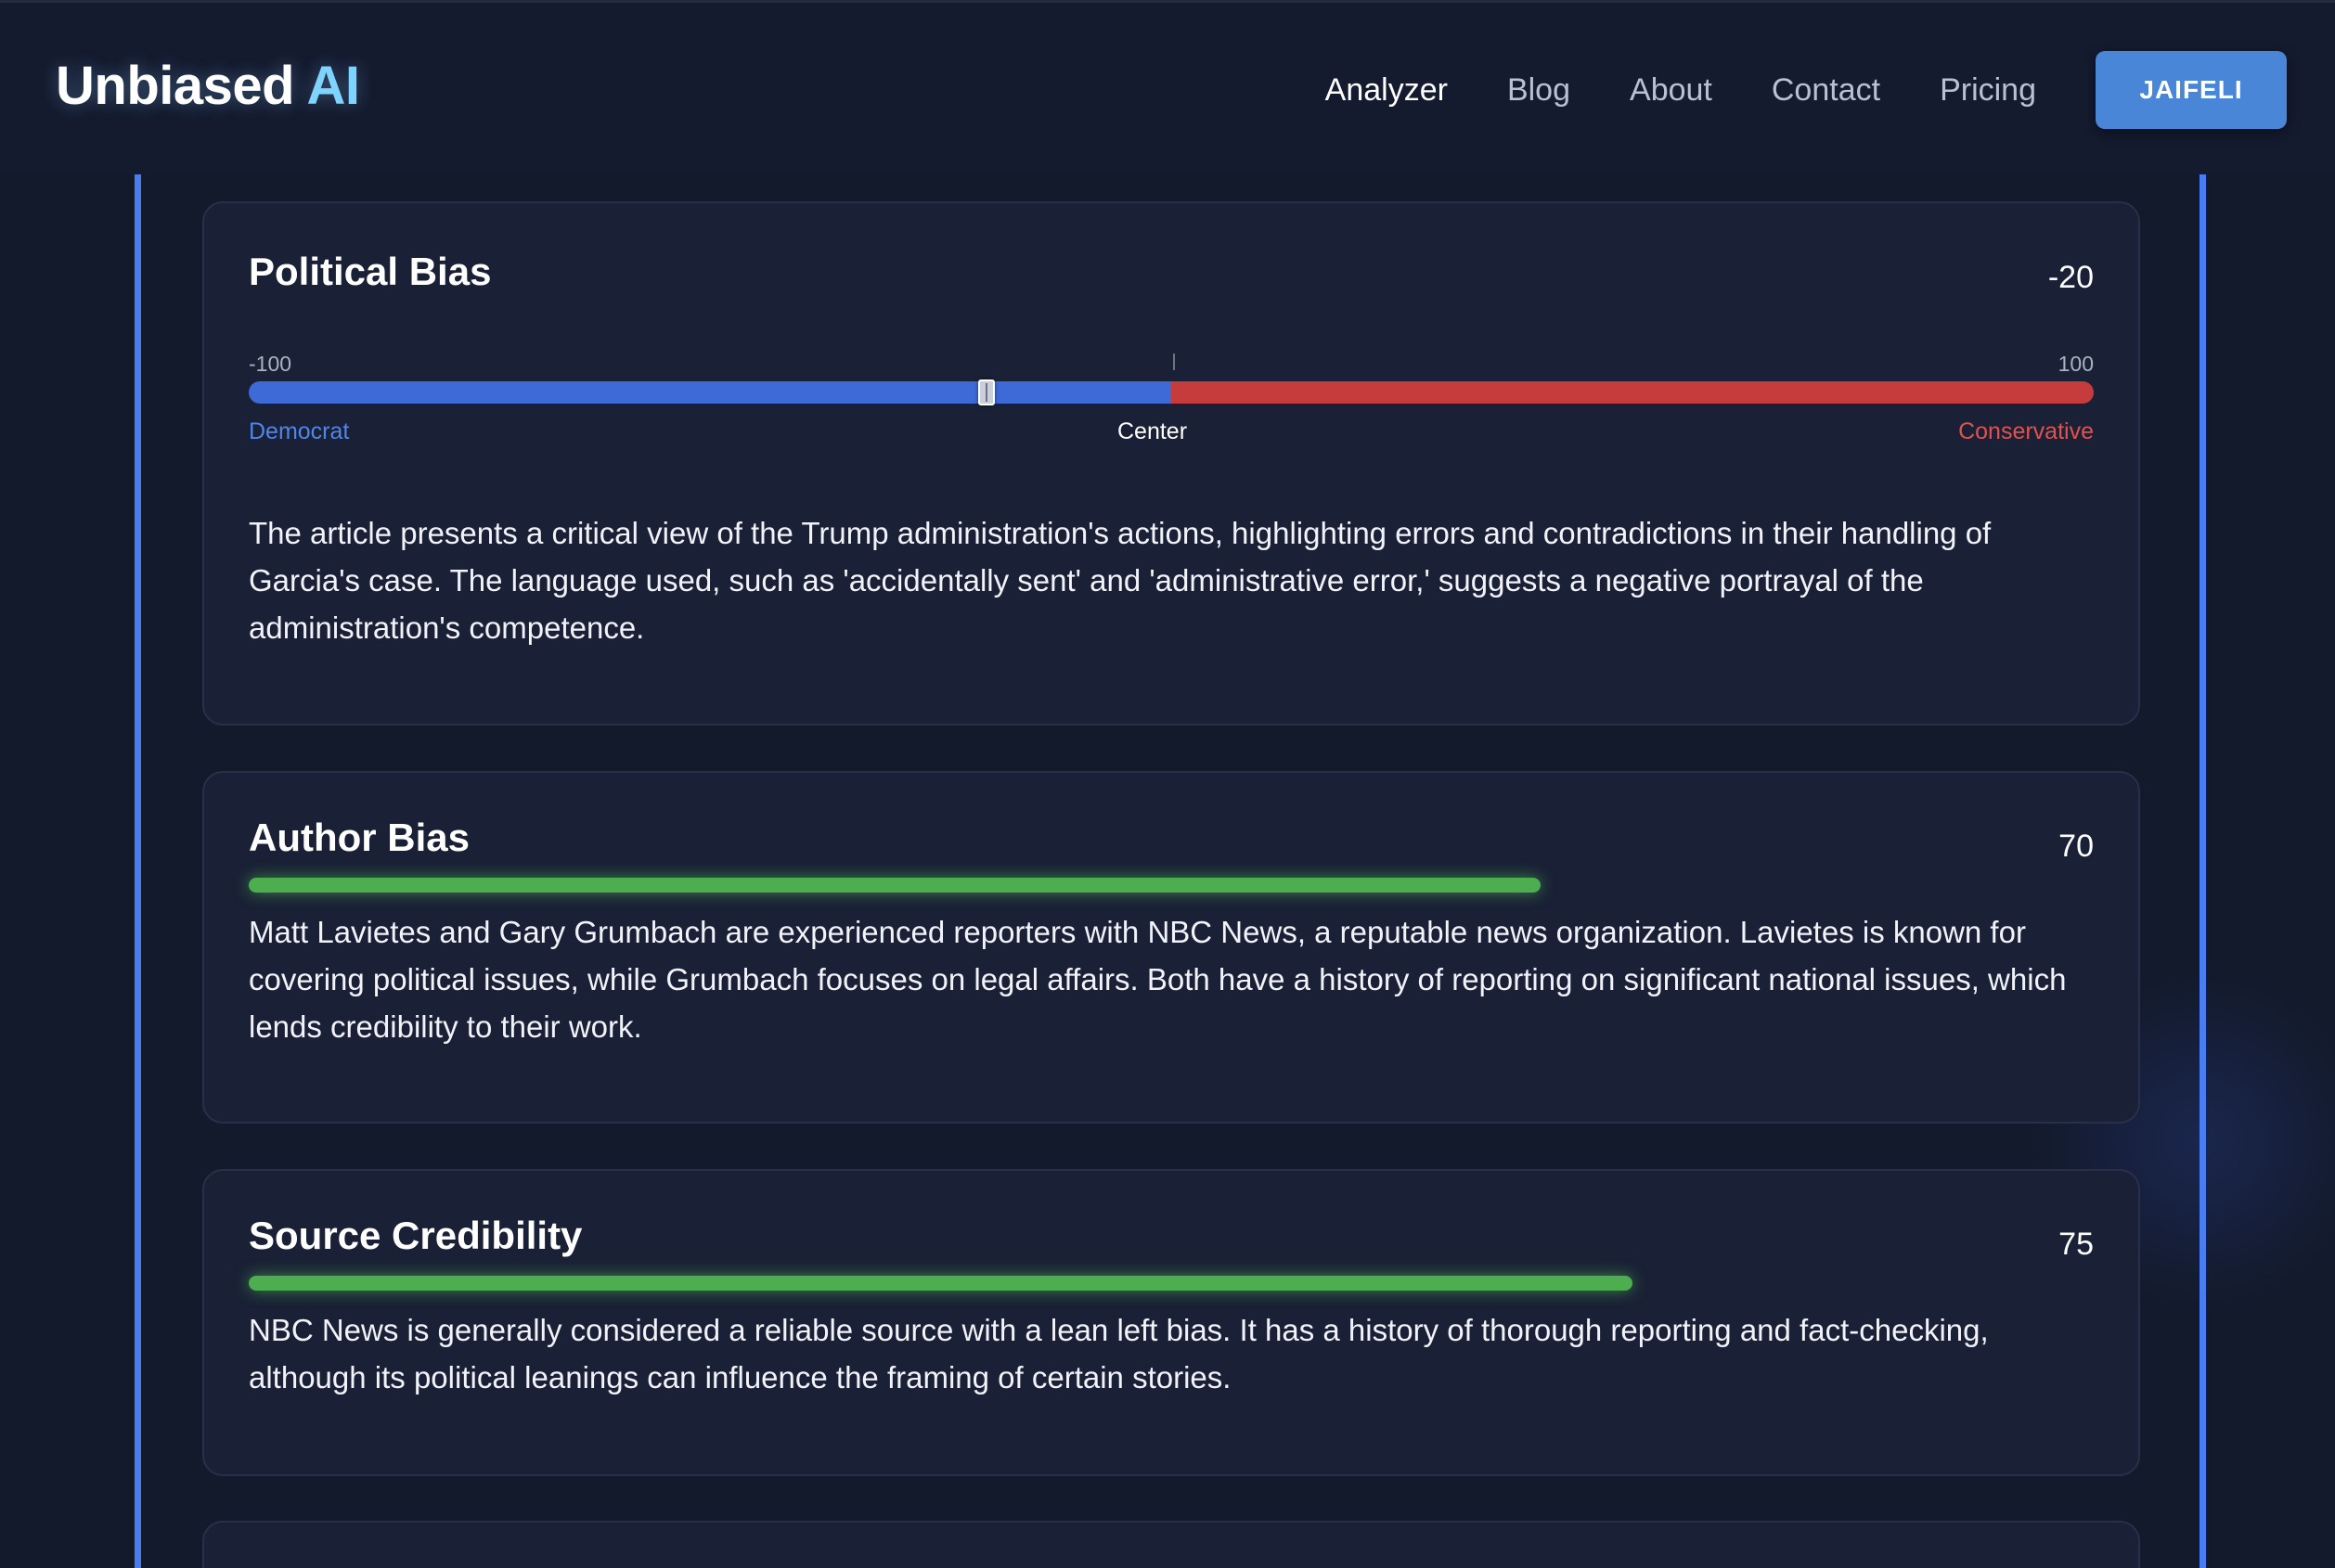 The height and width of the screenshot is (1568, 2335). Describe the element at coordinates (2076, 847) in the screenshot. I see `author-bias-score: 70` at that location.